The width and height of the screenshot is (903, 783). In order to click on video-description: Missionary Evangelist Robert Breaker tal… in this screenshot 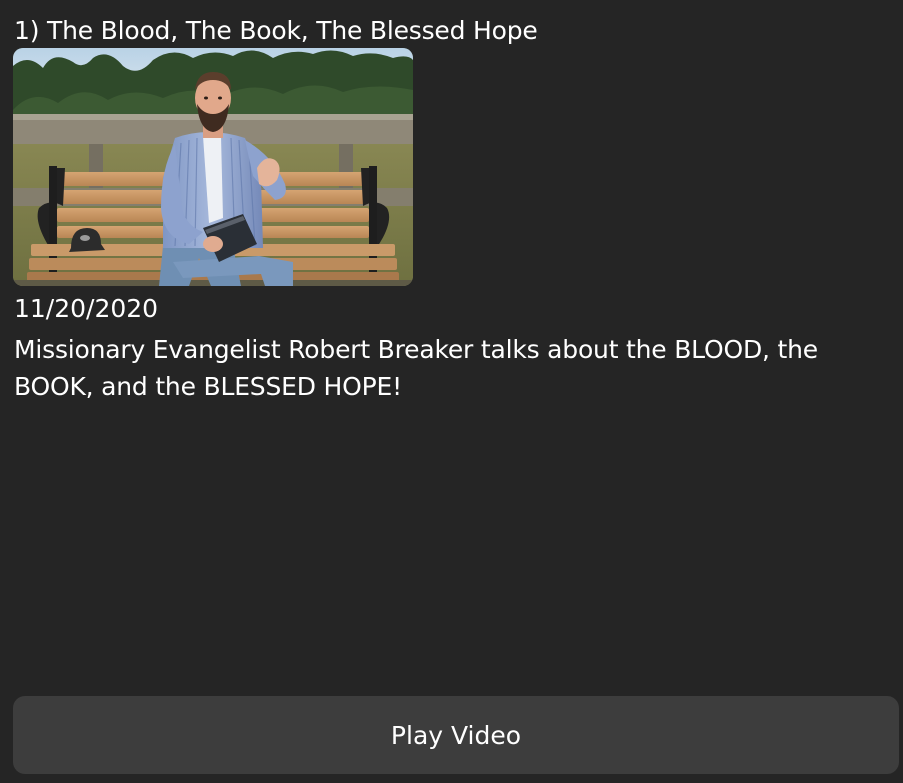, I will do `click(416, 368)`.